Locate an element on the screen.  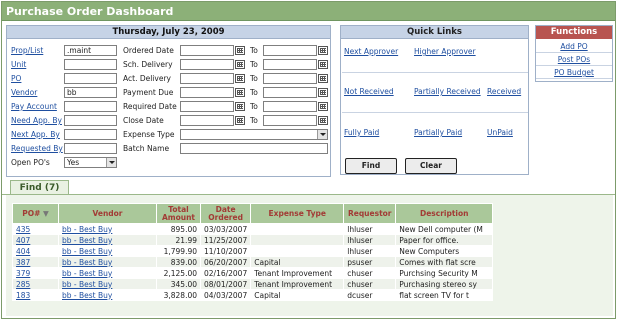
batch-name-input is located at coordinates (254, 148).